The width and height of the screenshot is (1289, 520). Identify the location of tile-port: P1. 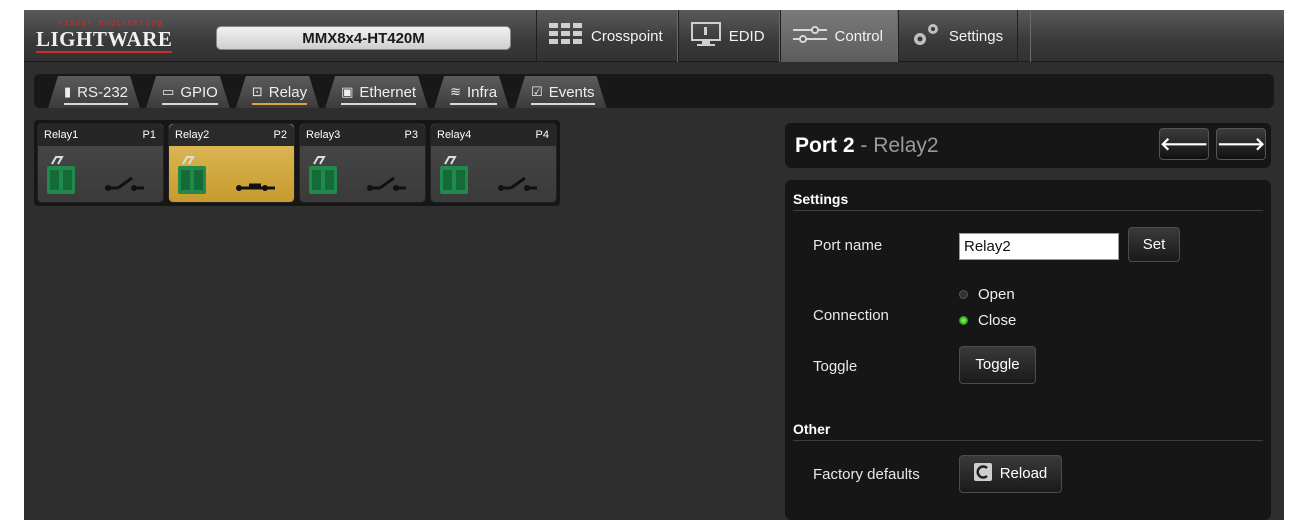
(149, 135).